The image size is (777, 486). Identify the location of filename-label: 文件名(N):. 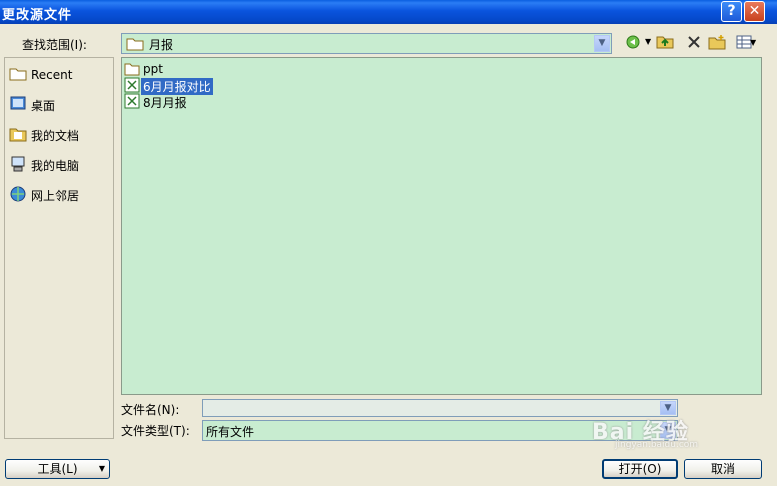
(150, 410).